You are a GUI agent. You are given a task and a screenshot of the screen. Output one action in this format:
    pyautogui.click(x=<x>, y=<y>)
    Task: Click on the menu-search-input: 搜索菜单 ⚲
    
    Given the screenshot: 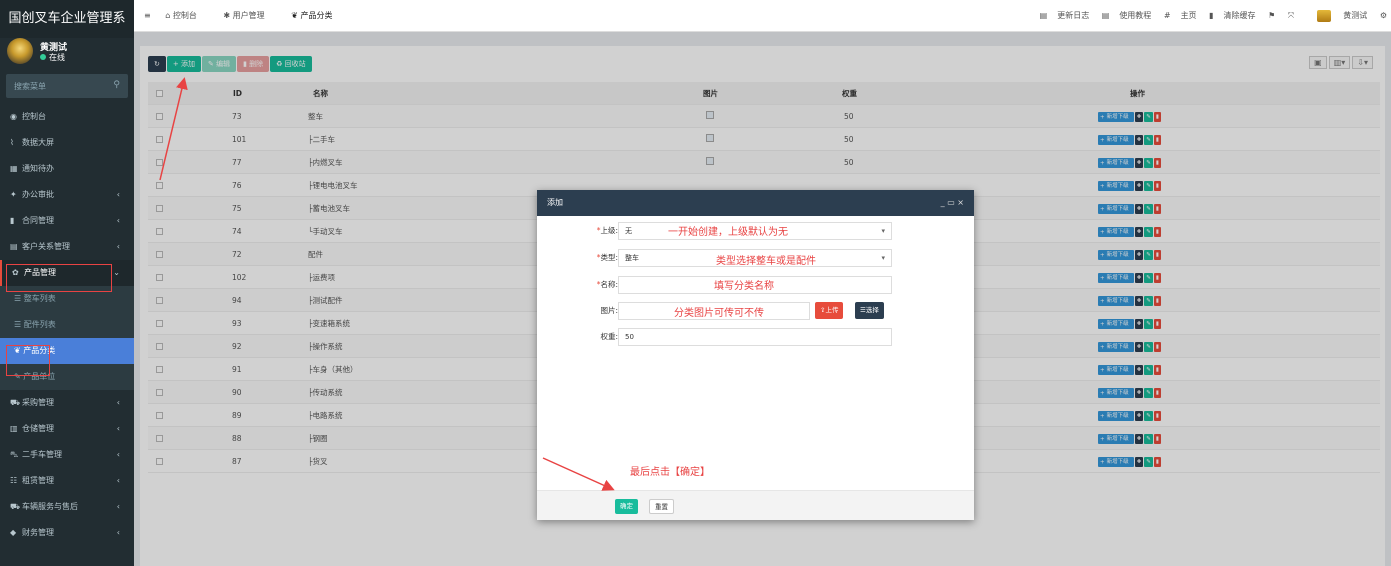 What is the action you would take?
    pyautogui.click(x=67, y=86)
    